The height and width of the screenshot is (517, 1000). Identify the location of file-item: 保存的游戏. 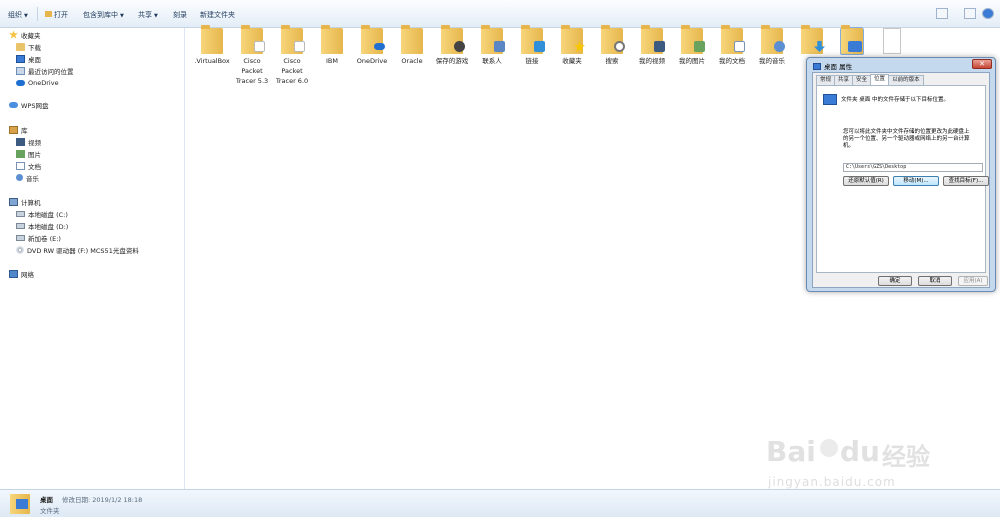
(452, 45).